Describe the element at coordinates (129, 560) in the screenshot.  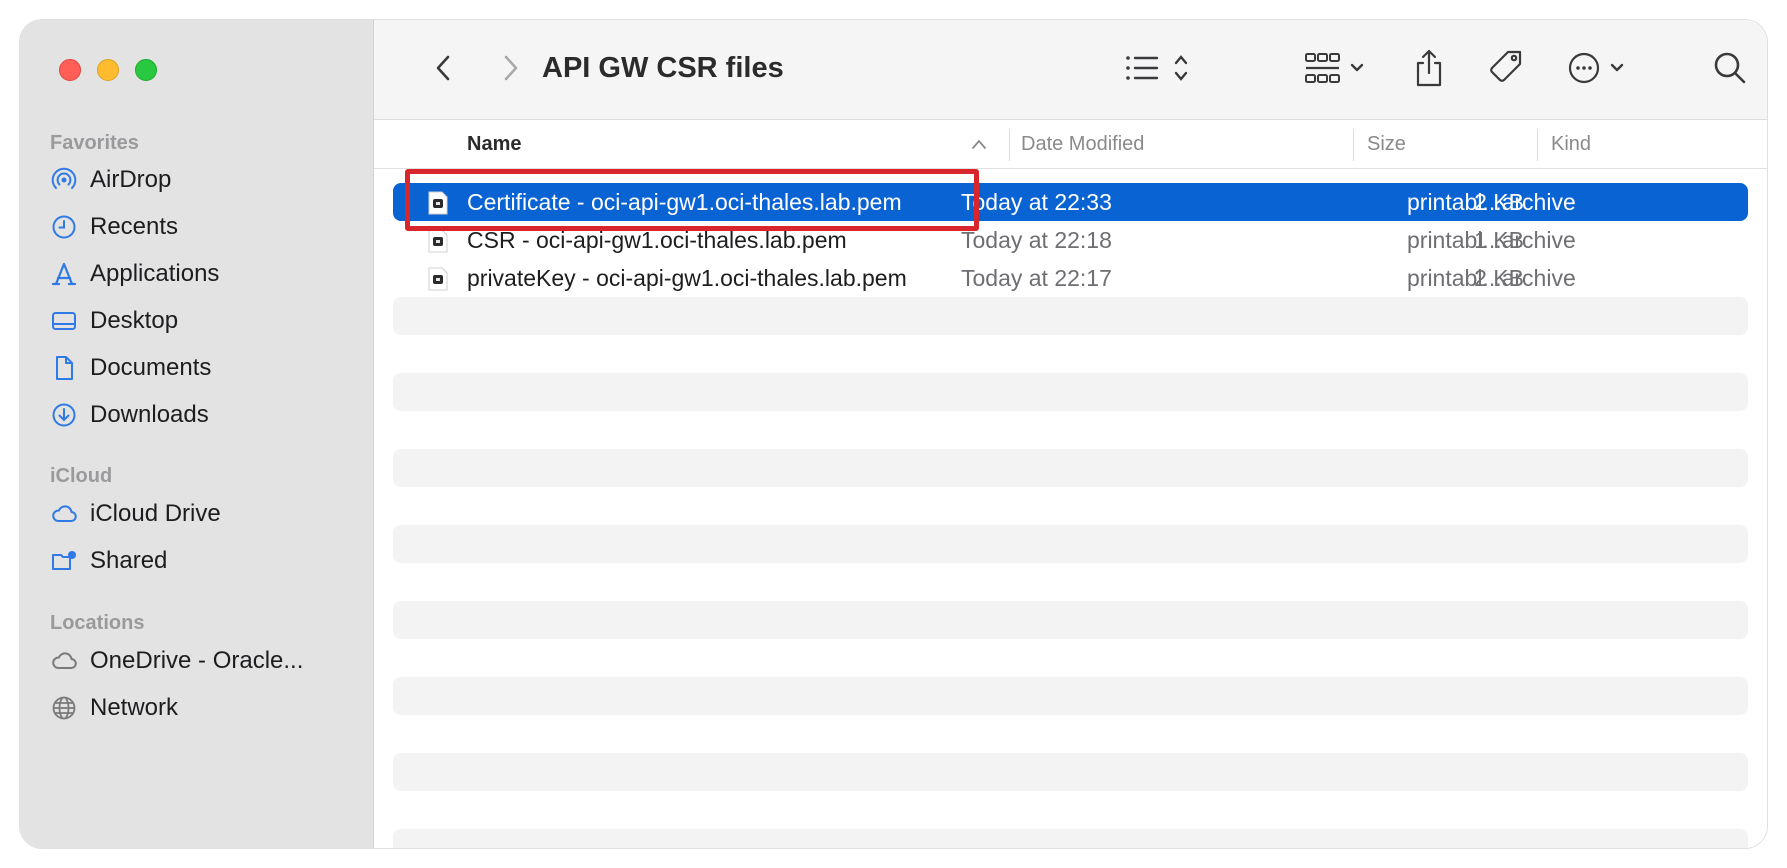
I see `sidebar-item-label: Shared` at that location.